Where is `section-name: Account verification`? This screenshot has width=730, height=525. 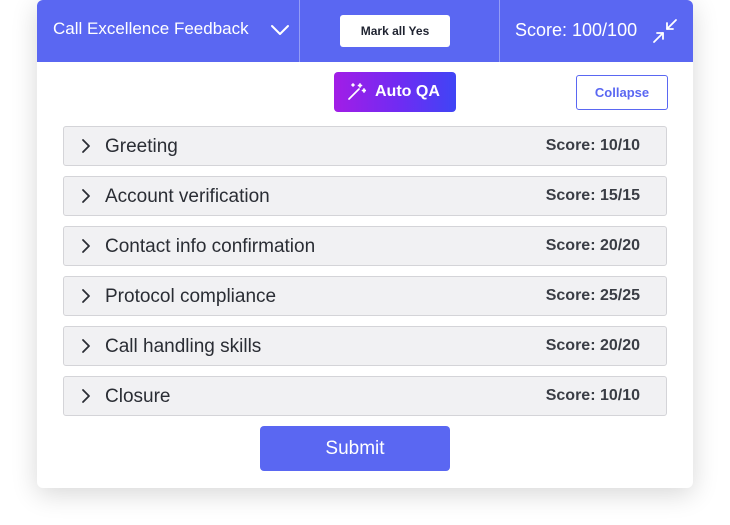
section-name: Account verification is located at coordinates (187, 196).